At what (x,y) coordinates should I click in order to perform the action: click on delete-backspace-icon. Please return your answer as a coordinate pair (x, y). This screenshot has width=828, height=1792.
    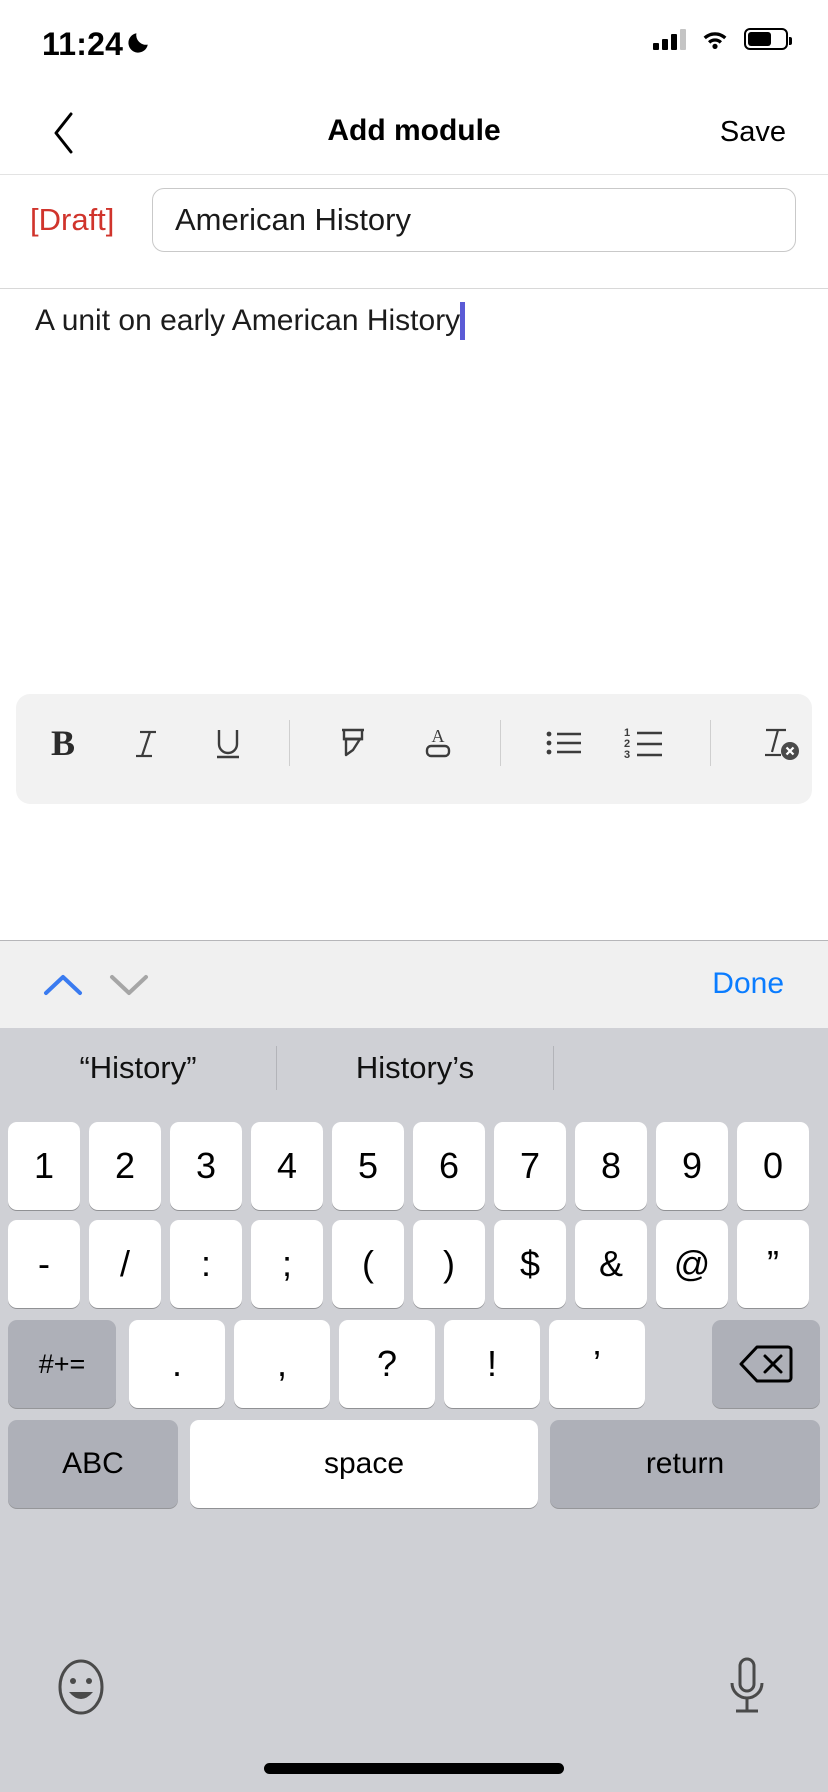
    Looking at the image, I should click on (766, 1364).